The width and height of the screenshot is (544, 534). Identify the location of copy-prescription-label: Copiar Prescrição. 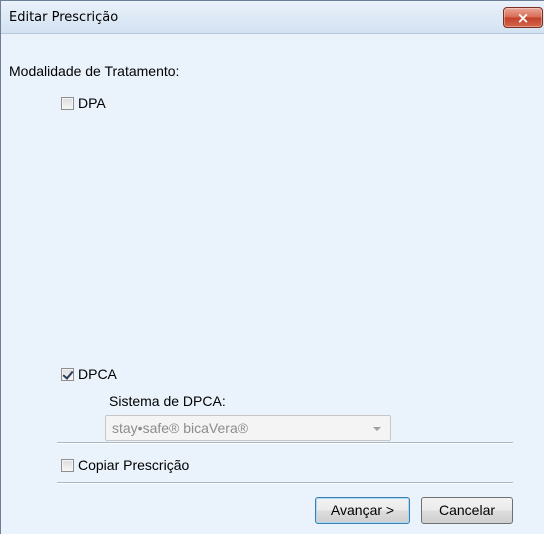
(133, 465).